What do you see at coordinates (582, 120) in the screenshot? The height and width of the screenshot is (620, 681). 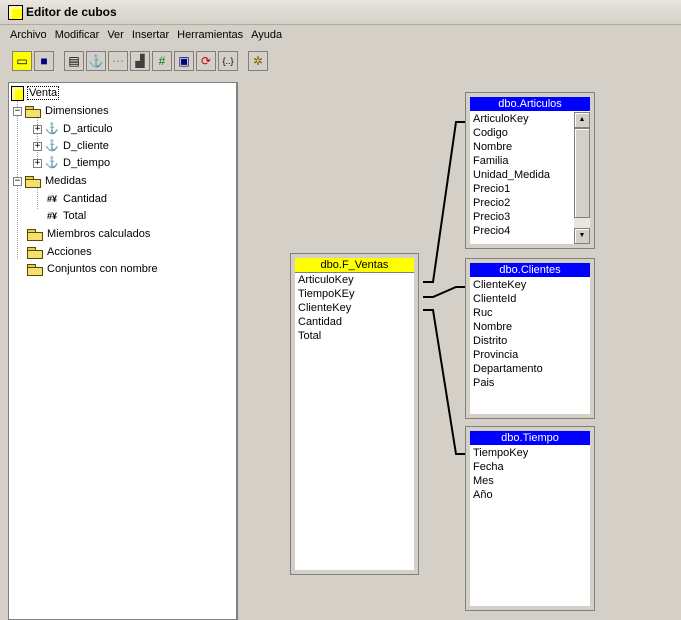 I see `scroll-up-button: ▲` at bounding box center [582, 120].